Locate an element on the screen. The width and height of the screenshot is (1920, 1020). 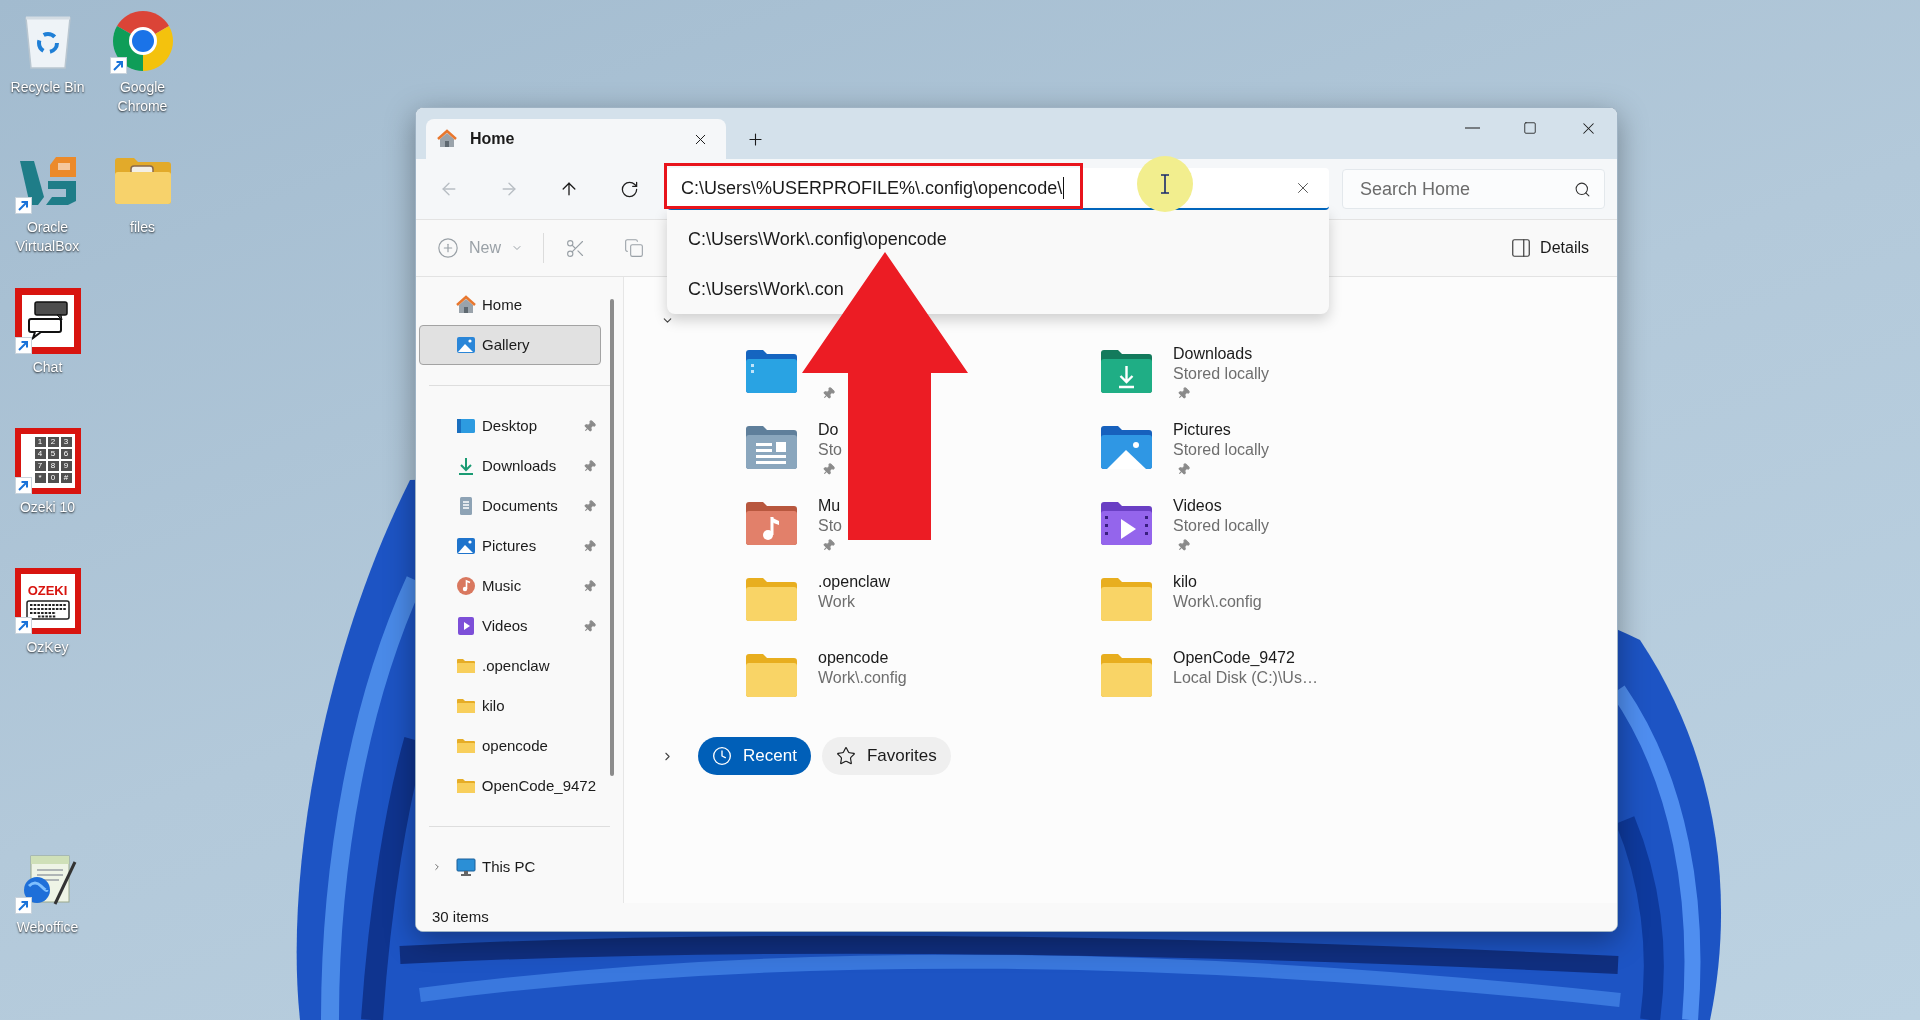
tab: Home is located at coordinates (576, 139).